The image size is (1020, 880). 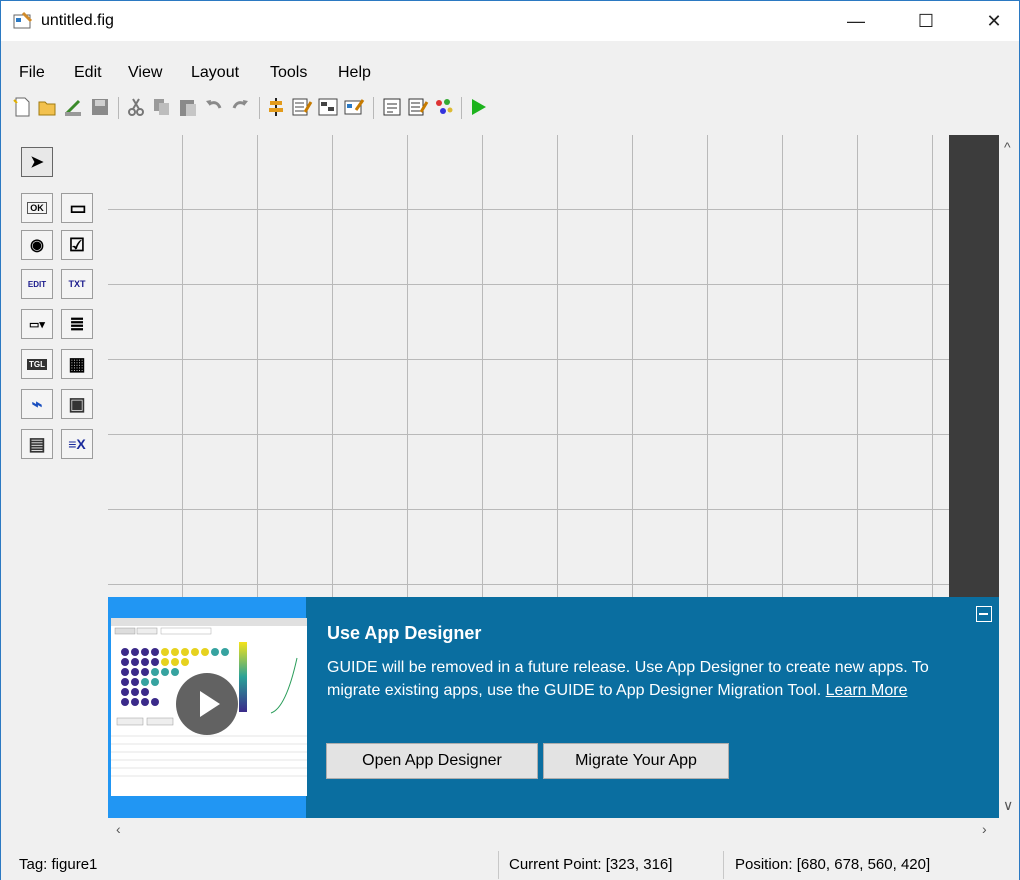 What do you see at coordinates (444, 107) in the screenshot?
I see `object-browser-icon` at bounding box center [444, 107].